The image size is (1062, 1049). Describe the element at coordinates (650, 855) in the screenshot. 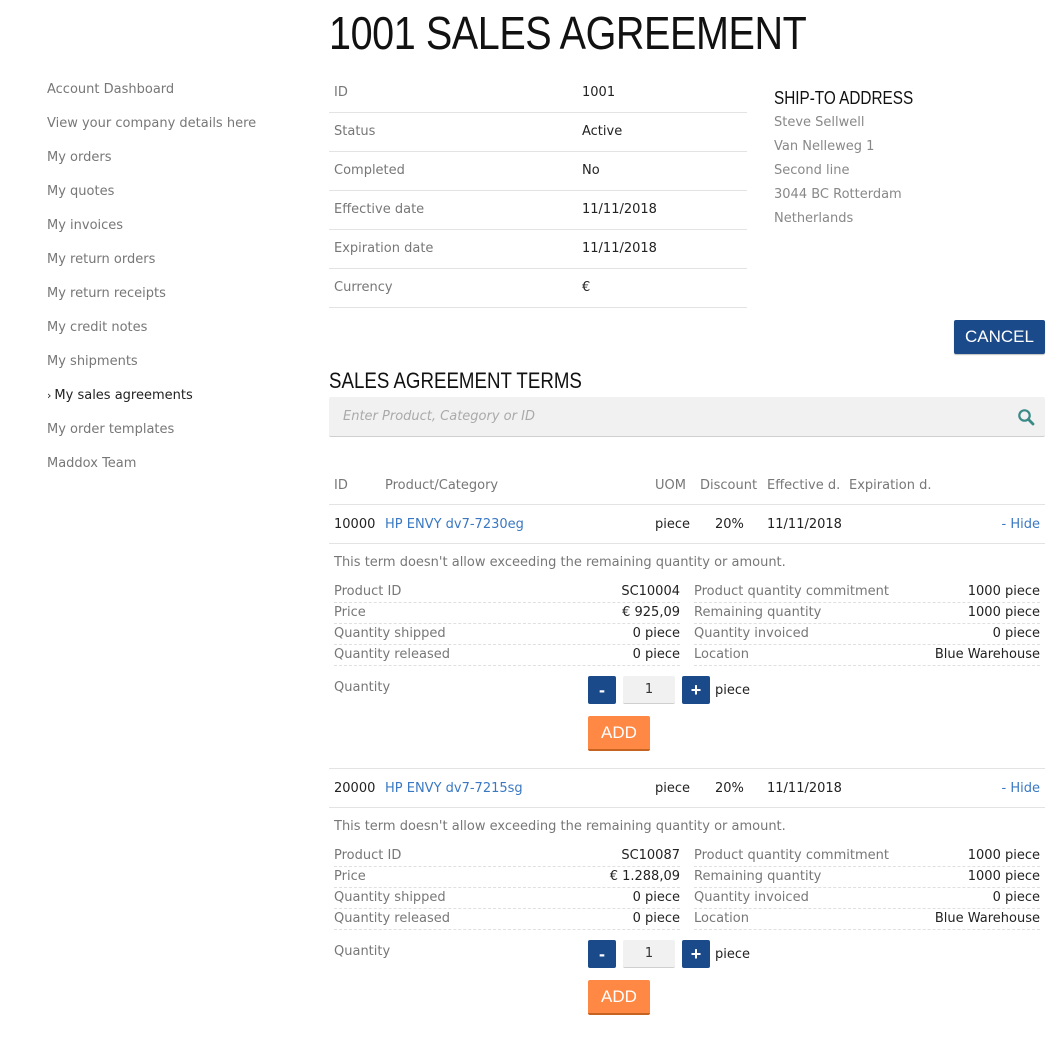

I see `detail-value: SC10087` at that location.